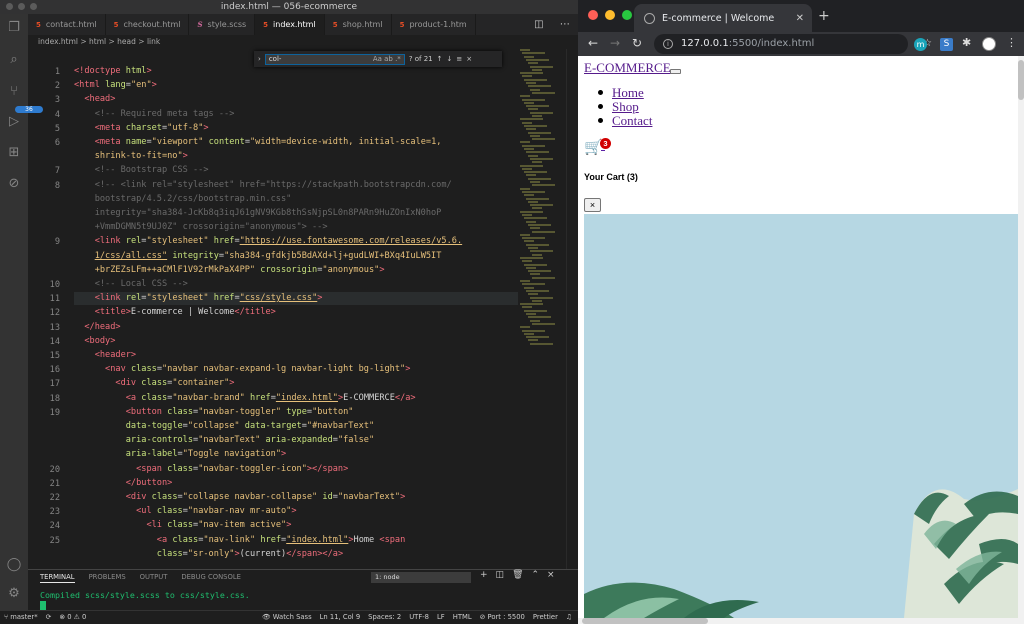 The image size is (1024, 624). What do you see at coordinates (793, 44) in the screenshot?
I see `address-bar: i 127.0.0.1:5500/index.html ☆` at bounding box center [793, 44].